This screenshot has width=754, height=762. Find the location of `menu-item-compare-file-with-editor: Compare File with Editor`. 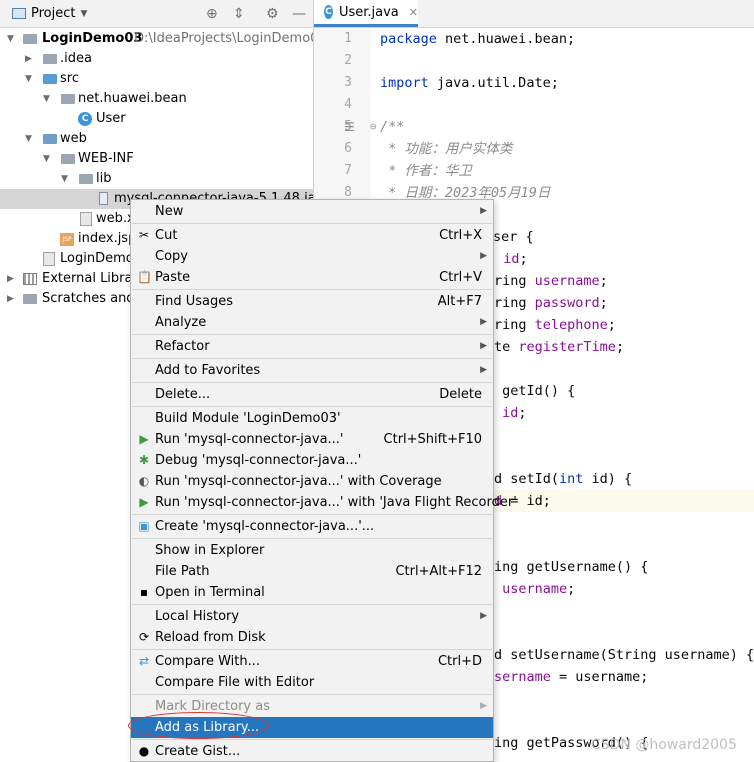

menu-item-compare-file-with-editor: Compare File with Editor is located at coordinates (312, 682).